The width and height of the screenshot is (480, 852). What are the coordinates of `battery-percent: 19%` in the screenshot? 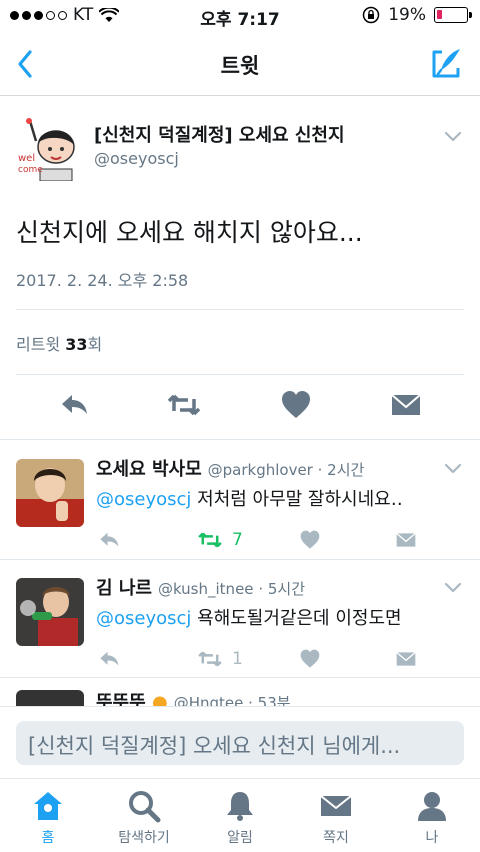 It's located at (407, 15).